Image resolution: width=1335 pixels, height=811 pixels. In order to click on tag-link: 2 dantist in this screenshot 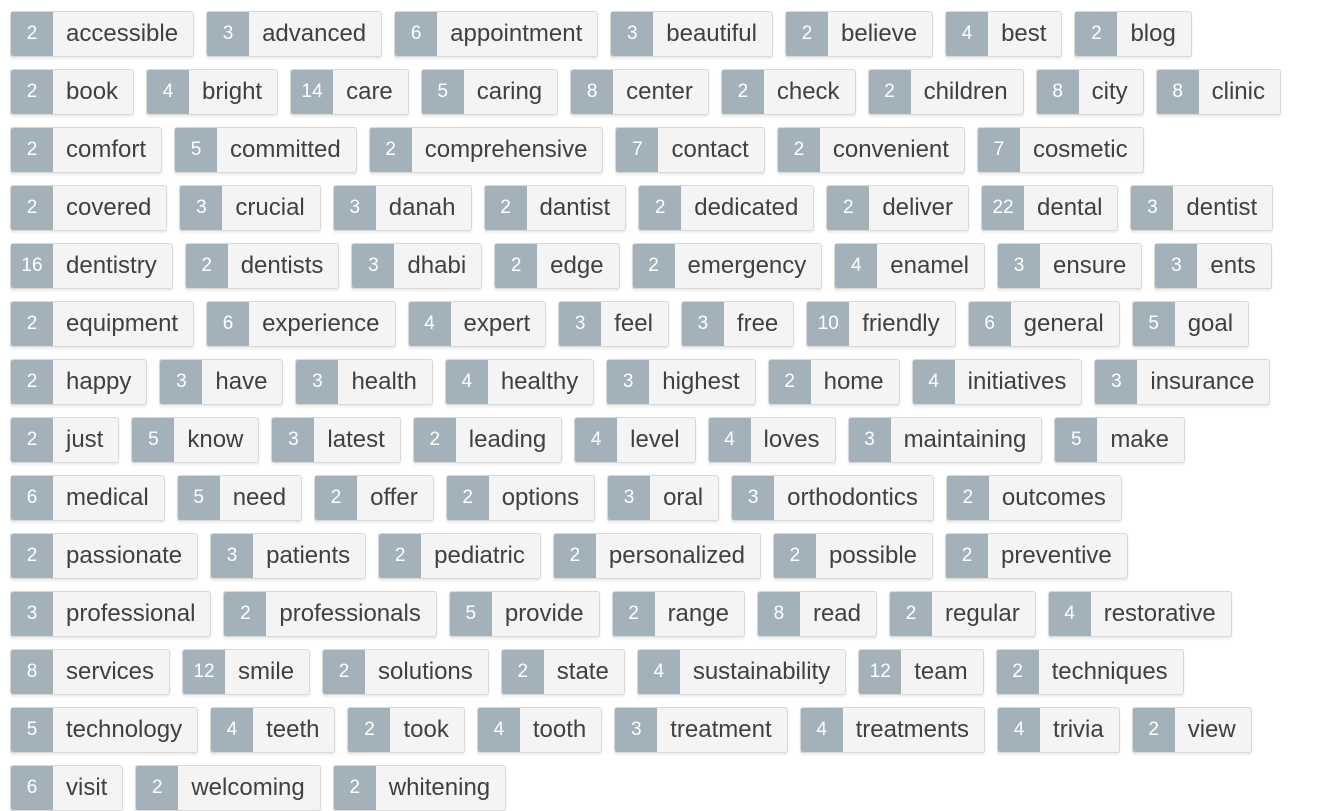, I will do `click(555, 208)`.